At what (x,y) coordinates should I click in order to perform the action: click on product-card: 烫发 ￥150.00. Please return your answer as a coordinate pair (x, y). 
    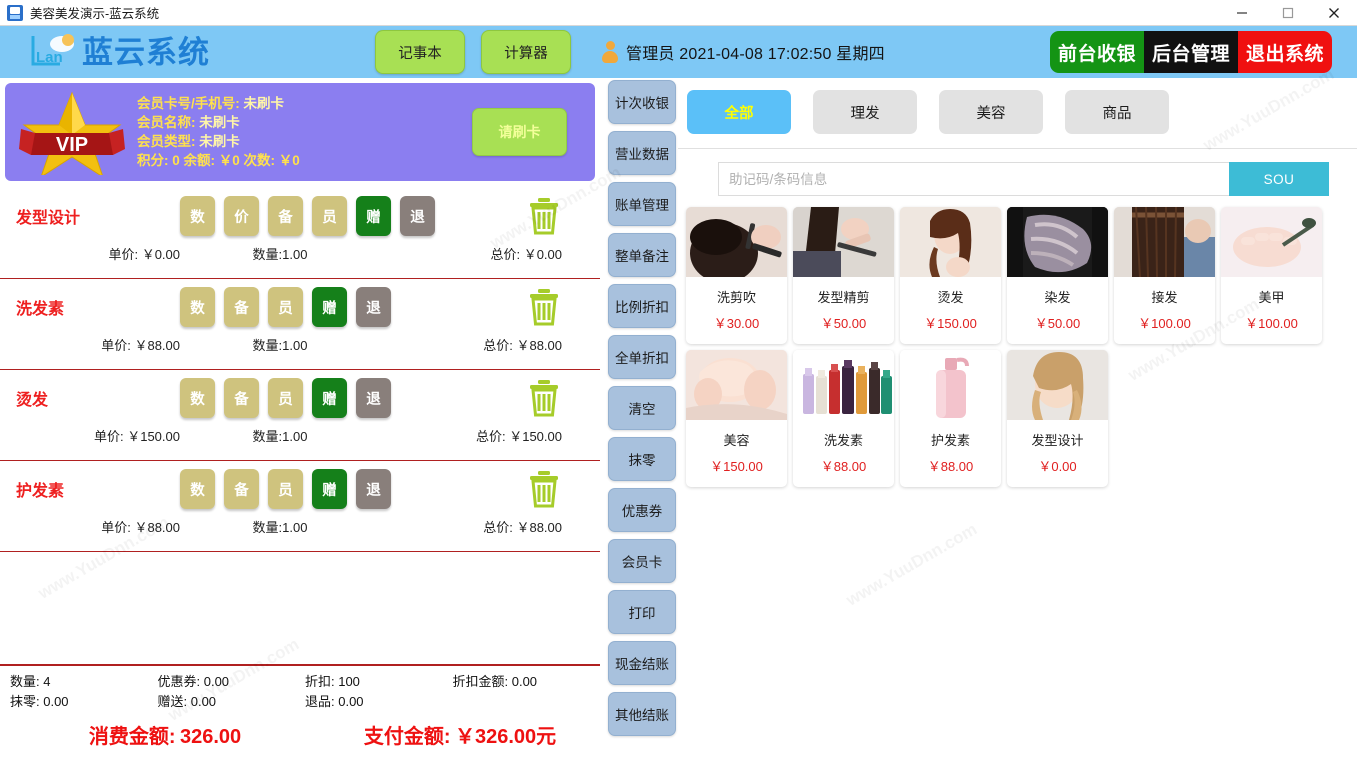
    Looking at the image, I should click on (950, 275).